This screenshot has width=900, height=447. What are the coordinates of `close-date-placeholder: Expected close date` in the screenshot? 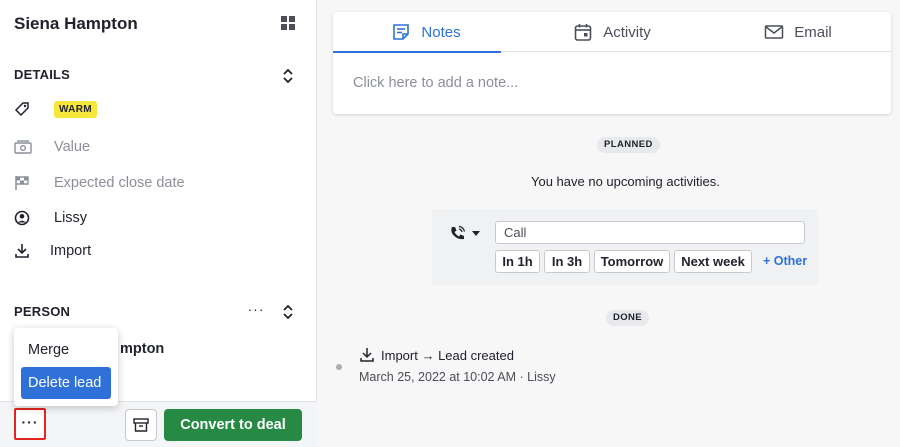 It's located at (119, 183).